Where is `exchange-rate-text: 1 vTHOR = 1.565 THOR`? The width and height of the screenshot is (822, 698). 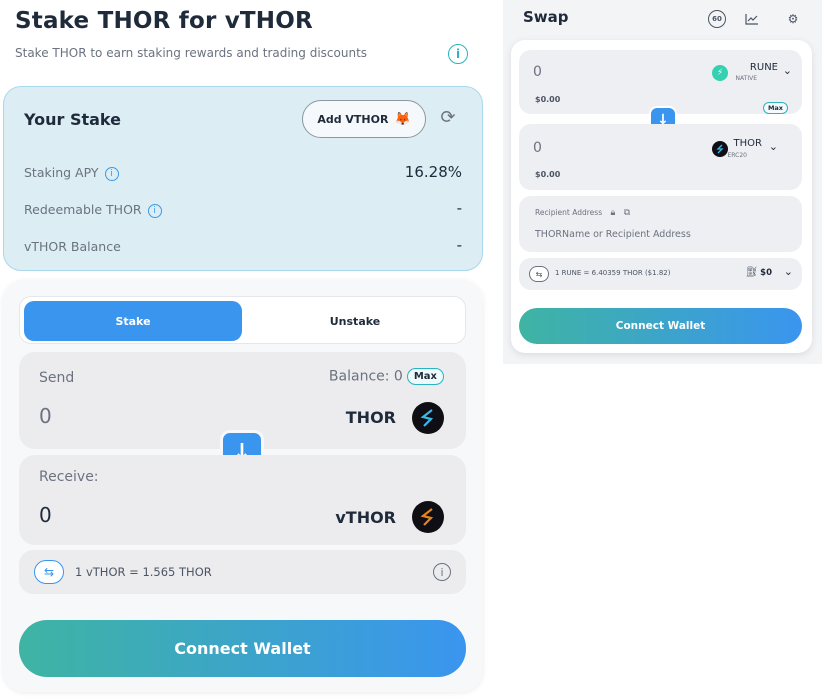
exchange-rate-text: 1 vTHOR = 1.565 THOR is located at coordinates (143, 572).